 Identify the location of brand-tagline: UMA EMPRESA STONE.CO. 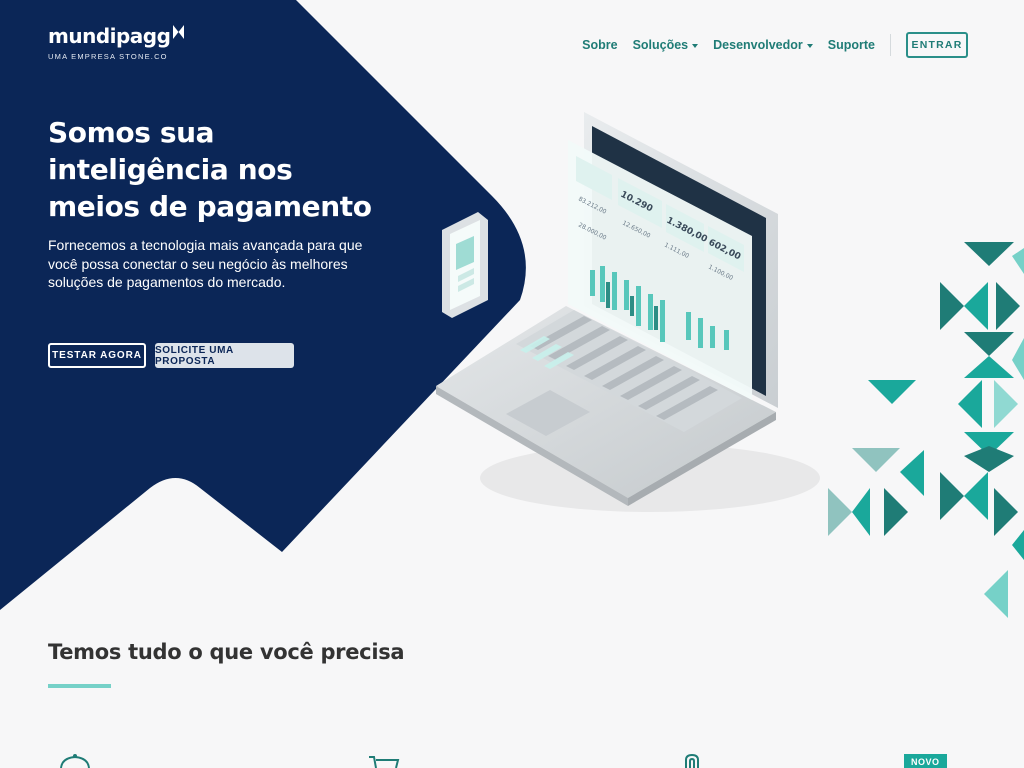
(108, 56).